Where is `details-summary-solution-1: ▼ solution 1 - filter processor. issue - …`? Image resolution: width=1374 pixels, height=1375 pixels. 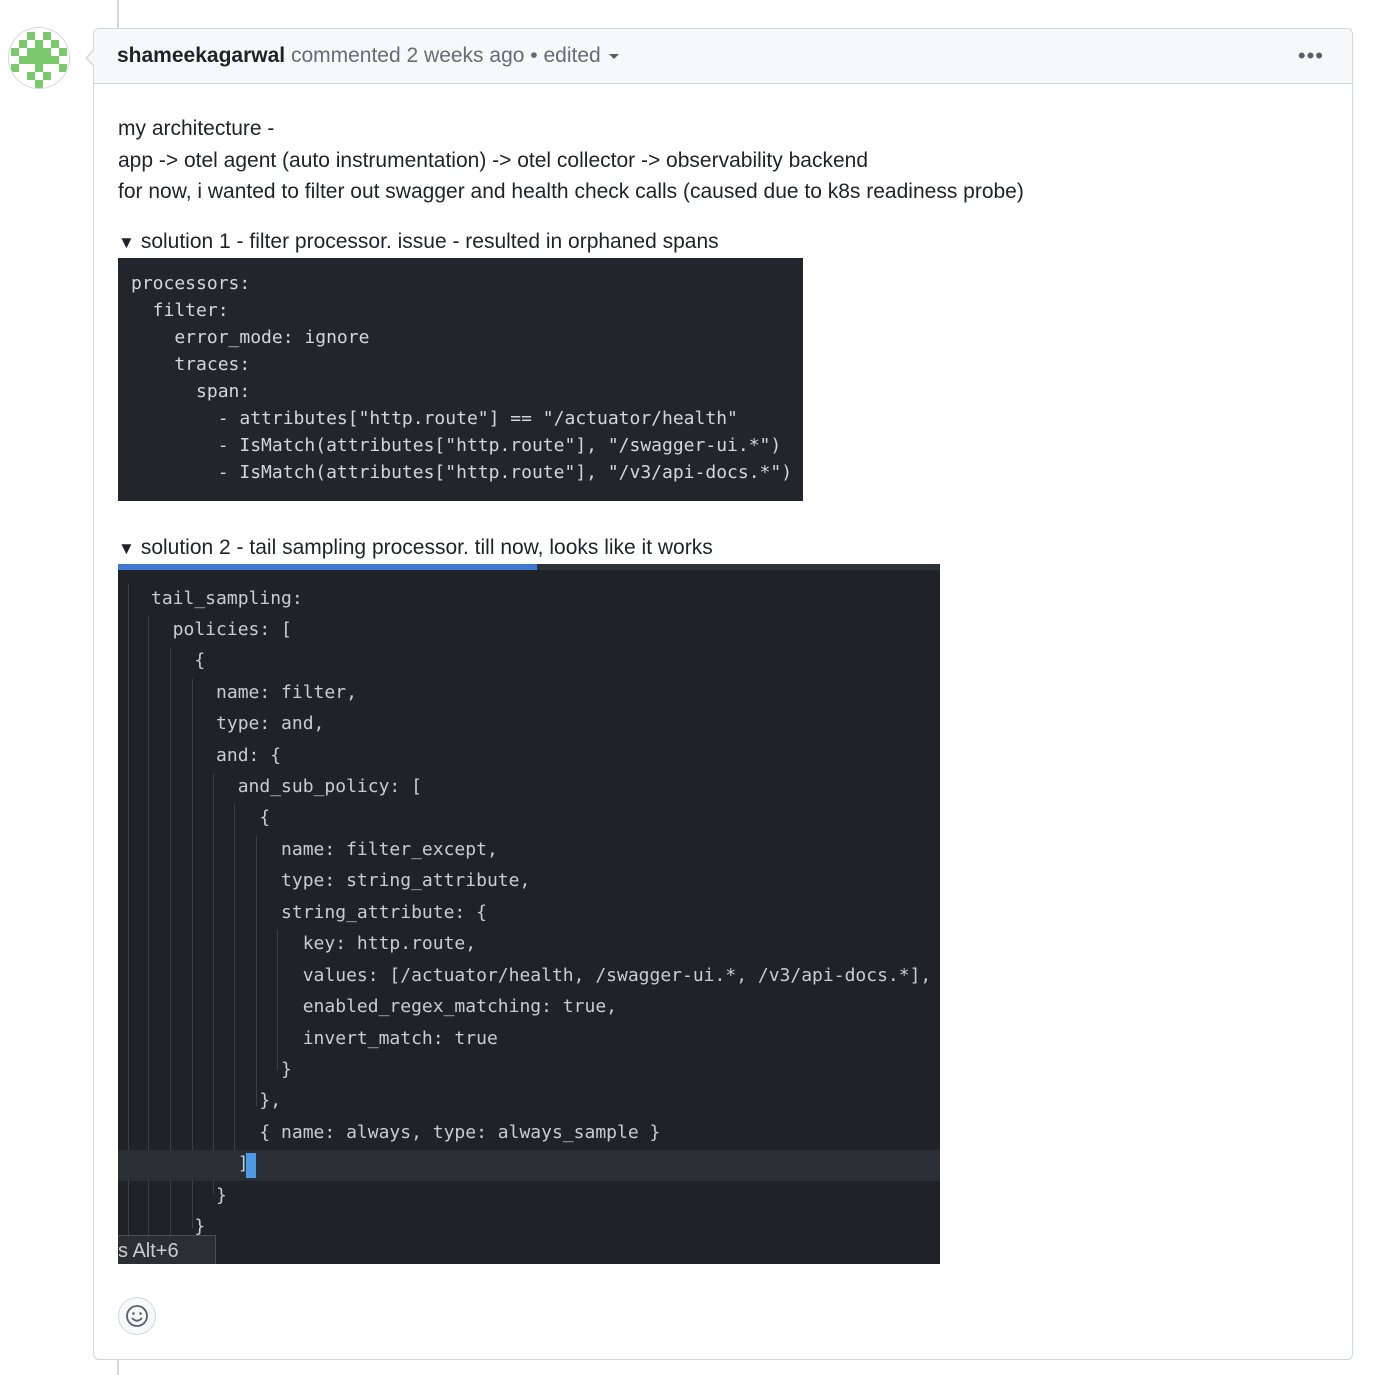
details-summary-solution-1: ▼ solution 1 - filter processor. issue - … is located at coordinates (418, 242).